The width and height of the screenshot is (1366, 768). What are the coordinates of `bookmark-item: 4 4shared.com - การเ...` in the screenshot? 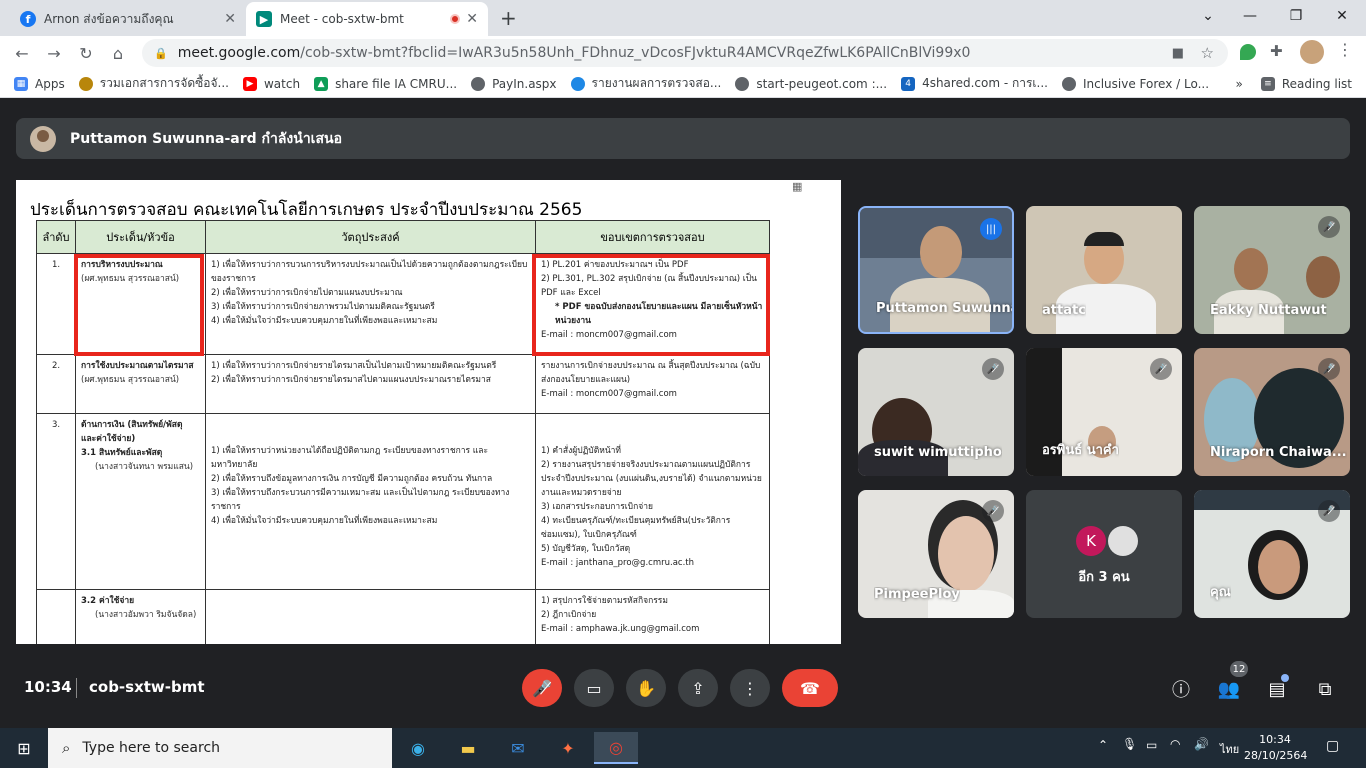 It's located at (974, 83).